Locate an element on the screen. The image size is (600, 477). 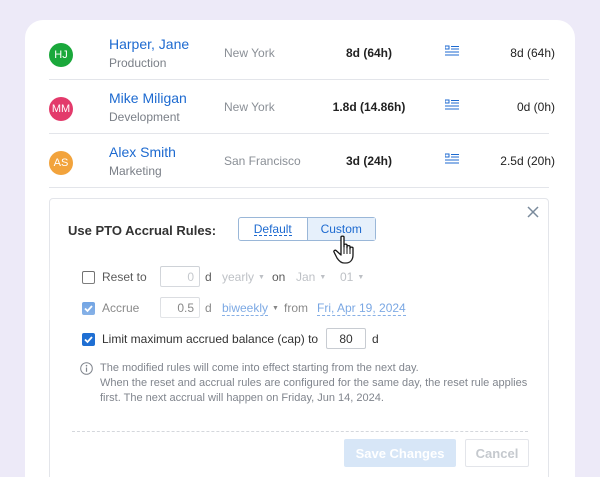
accrue-unit: d is located at coordinates (208, 308).